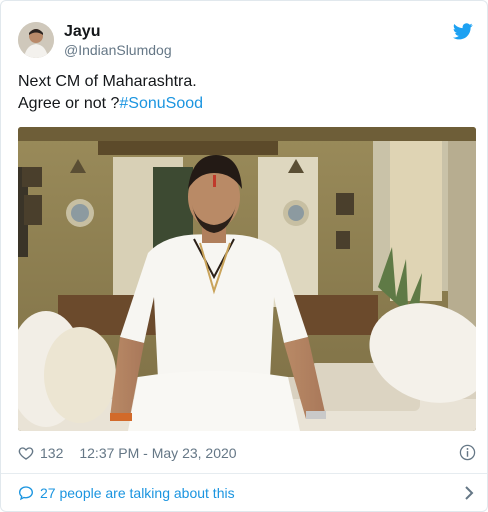 This screenshot has width=488, height=512. Describe the element at coordinates (118, 31) in the screenshot. I see `display-name: Jayu` at that location.